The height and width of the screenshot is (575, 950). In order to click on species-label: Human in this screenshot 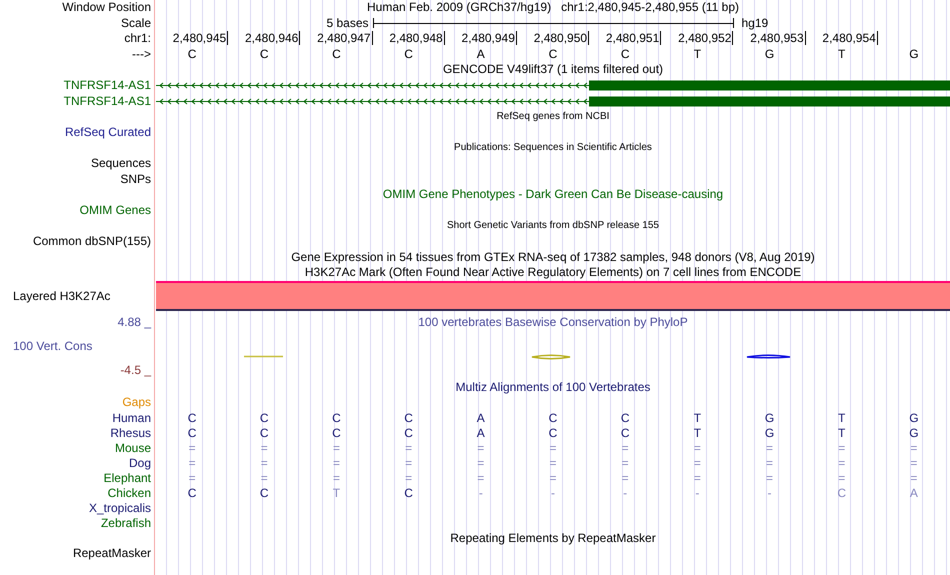, I will do `click(131, 417)`.